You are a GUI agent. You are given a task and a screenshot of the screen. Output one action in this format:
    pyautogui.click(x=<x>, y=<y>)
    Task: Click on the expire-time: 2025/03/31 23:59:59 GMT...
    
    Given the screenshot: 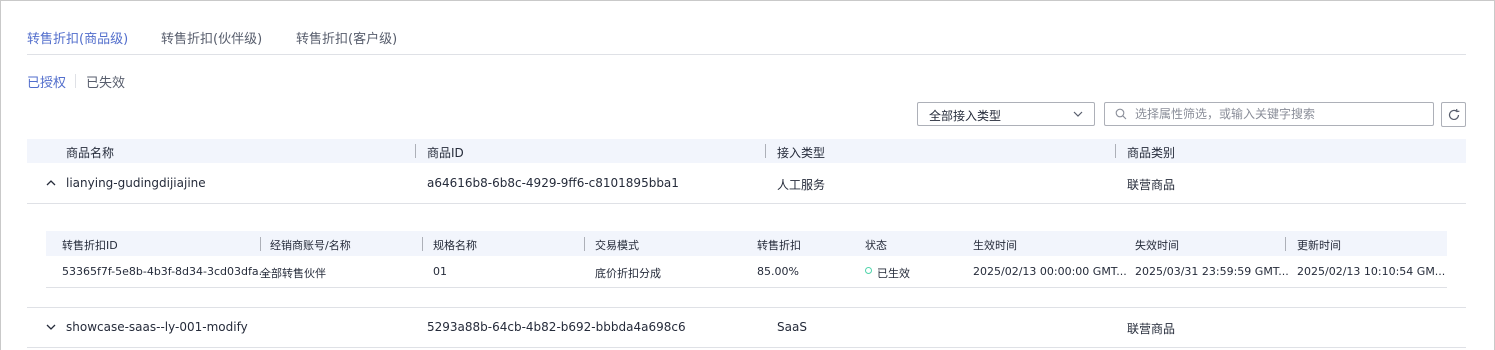 What is the action you would take?
    pyautogui.click(x=1212, y=271)
    